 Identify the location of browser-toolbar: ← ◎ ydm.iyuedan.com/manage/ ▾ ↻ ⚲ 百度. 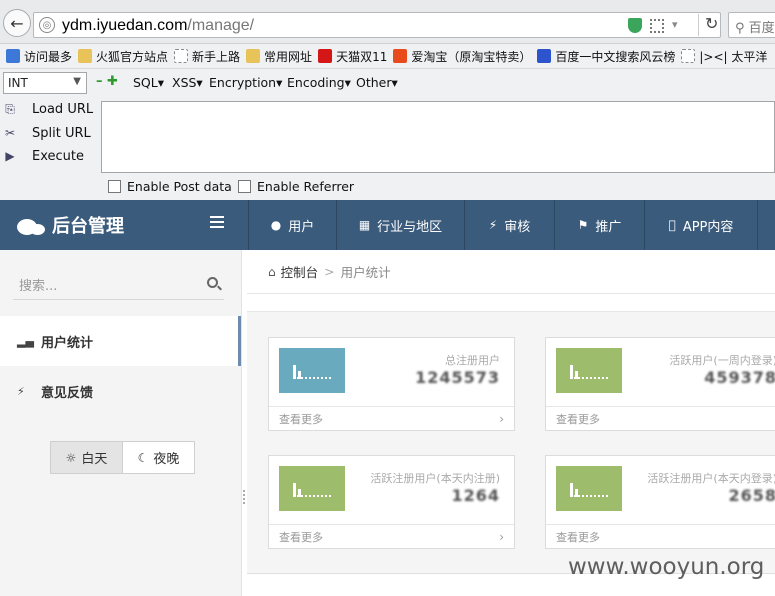
(387, 22).